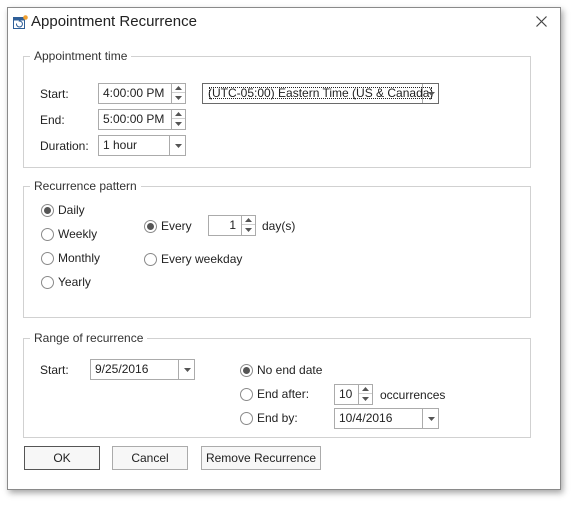 The height and width of the screenshot is (505, 574). Describe the element at coordinates (346, 394) in the screenshot. I see `end-after-value: 10` at that location.